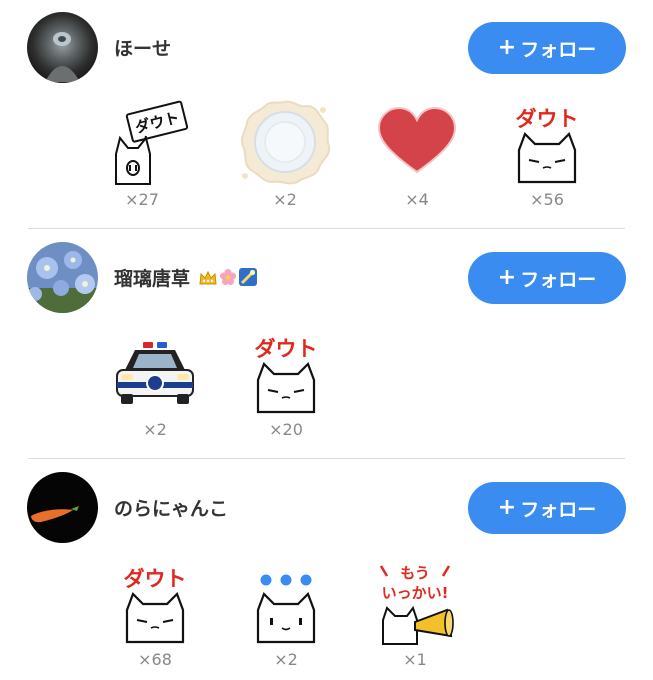 This screenshot has width=653, height=680. I want to click on reaction-item: ダウト ×27, so click(142, 152).